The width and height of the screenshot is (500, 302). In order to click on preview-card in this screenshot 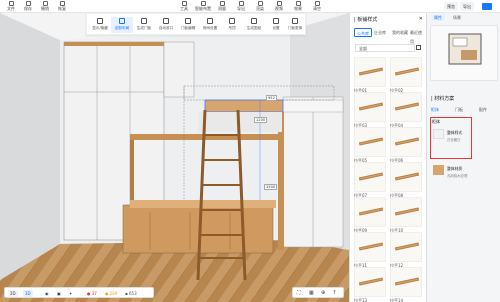, I will do `click(464, 53)`.